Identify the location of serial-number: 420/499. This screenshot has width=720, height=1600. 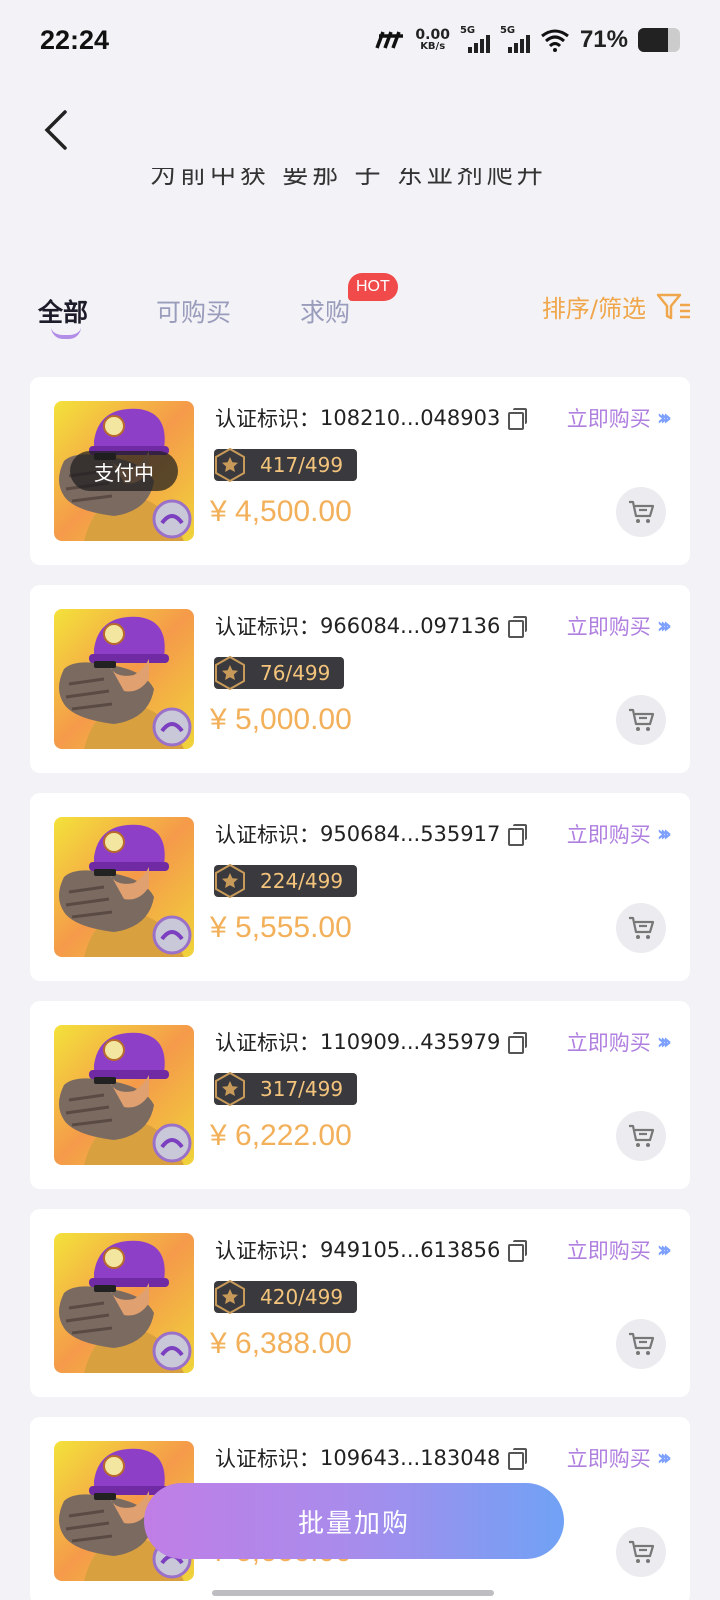
(302, 1297).